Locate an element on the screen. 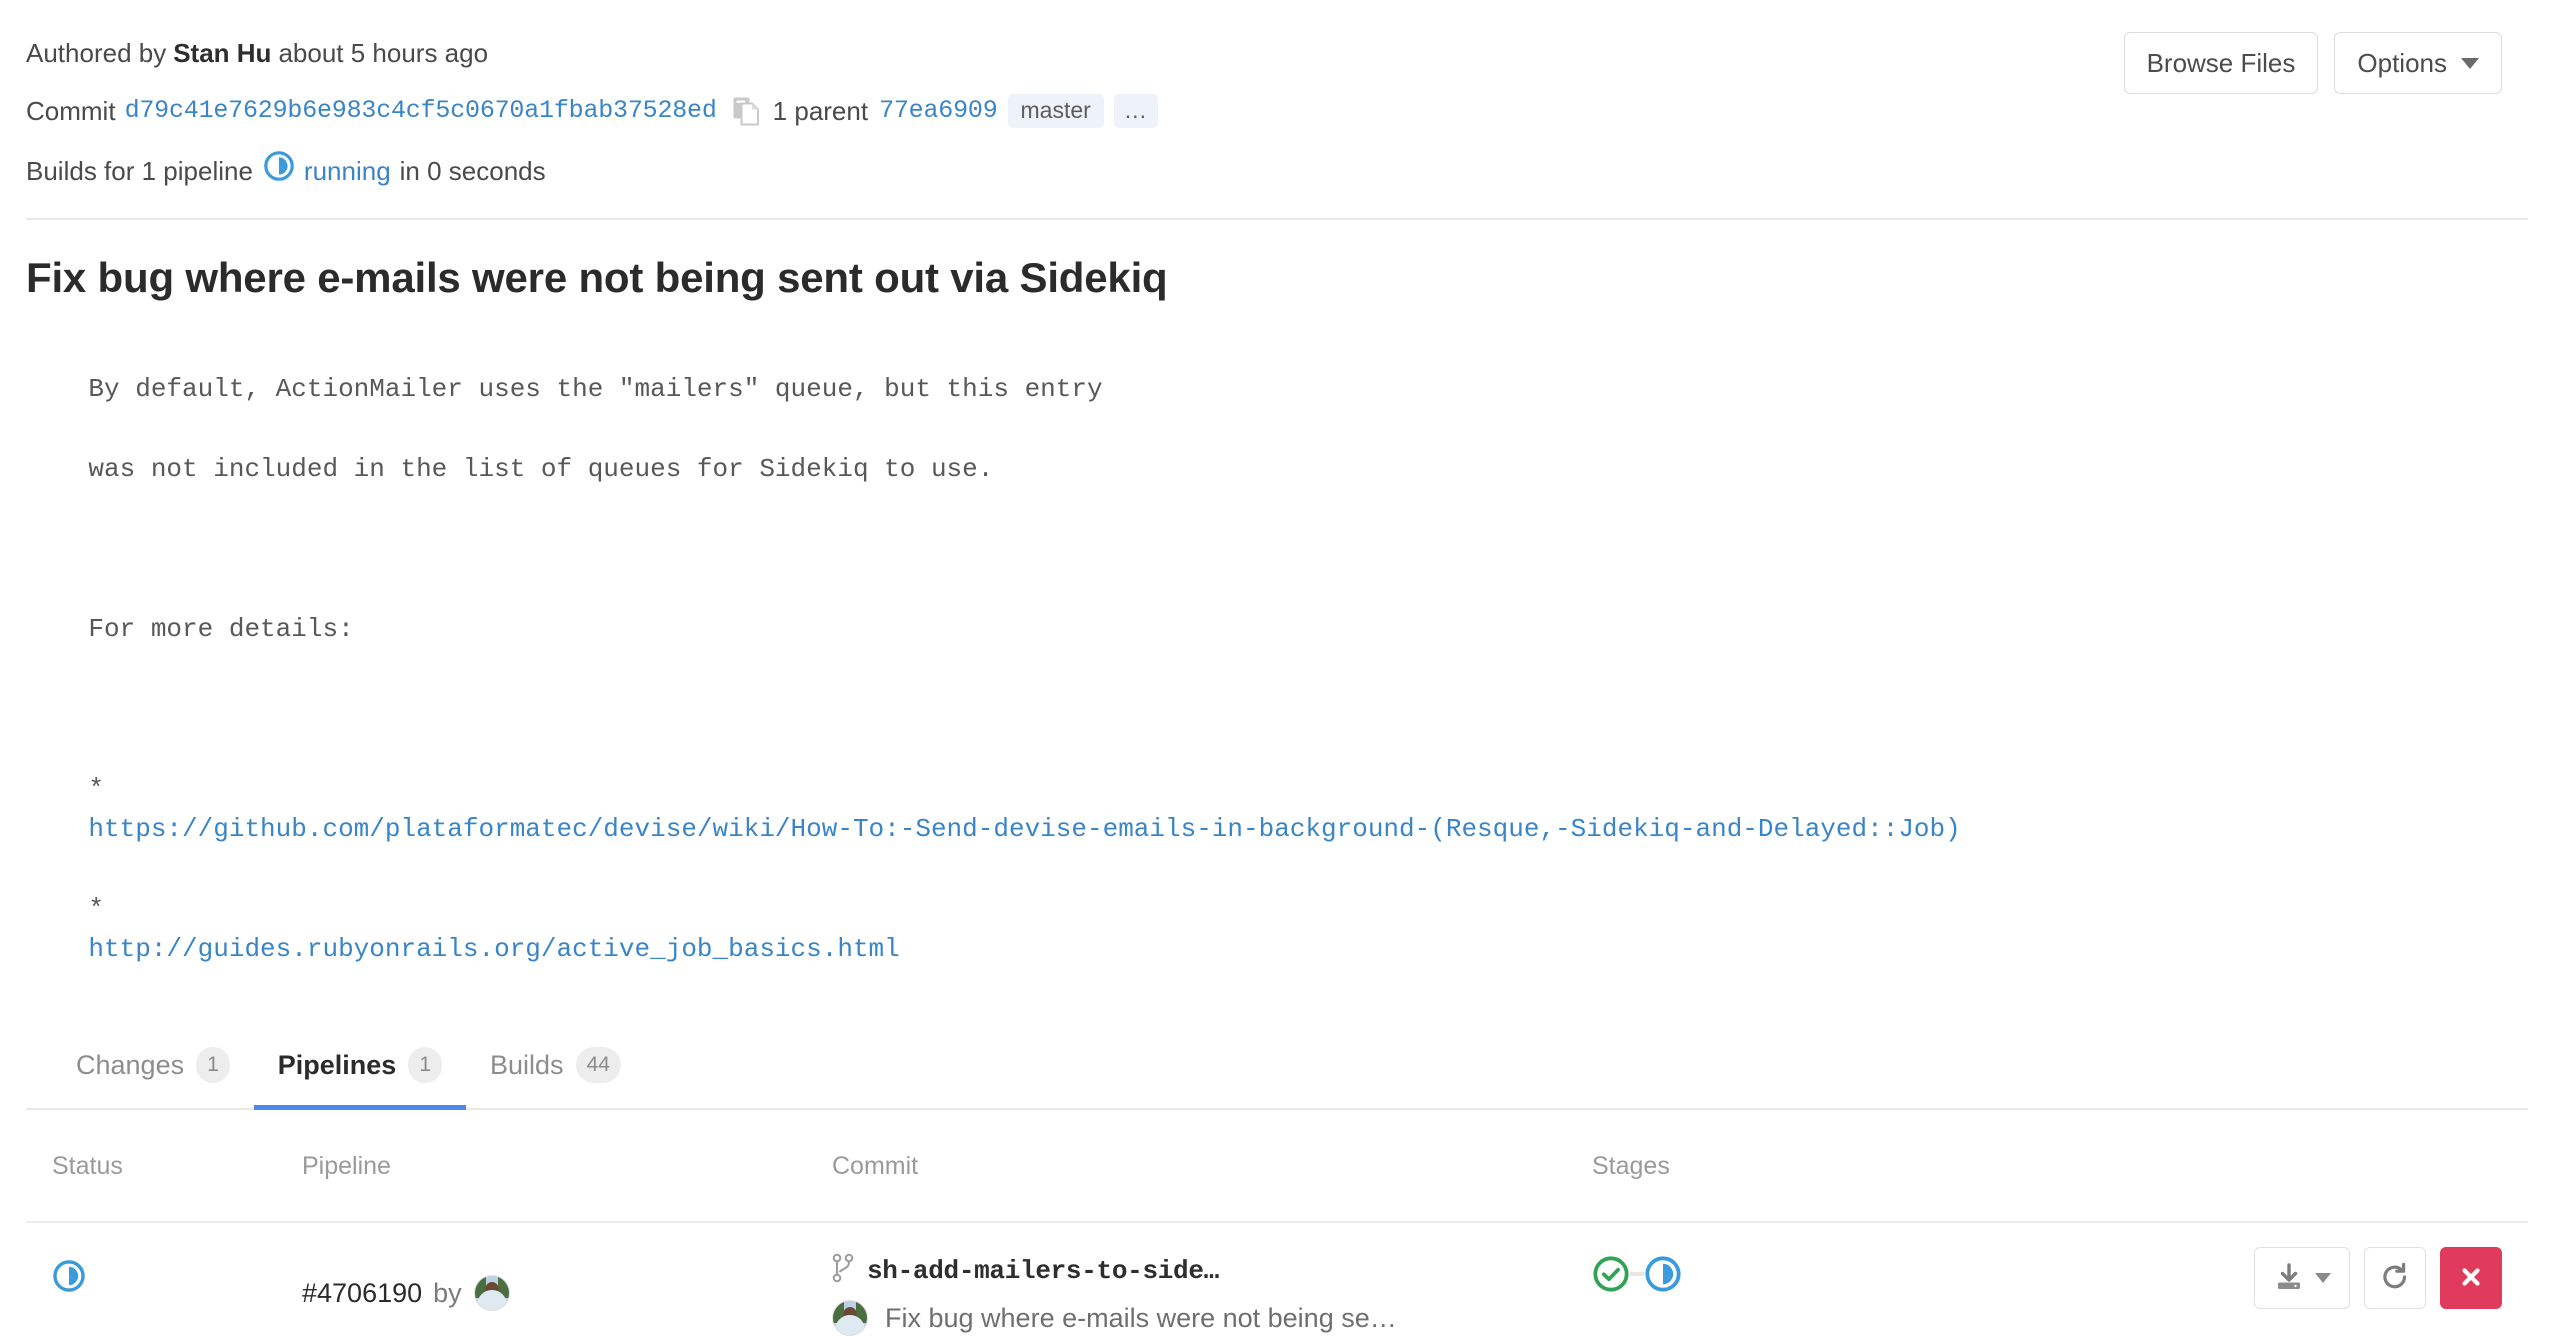 The width and height of the screenshot is (2554, 1336). check-circle-icon is located at coordinates (1611, 1274).